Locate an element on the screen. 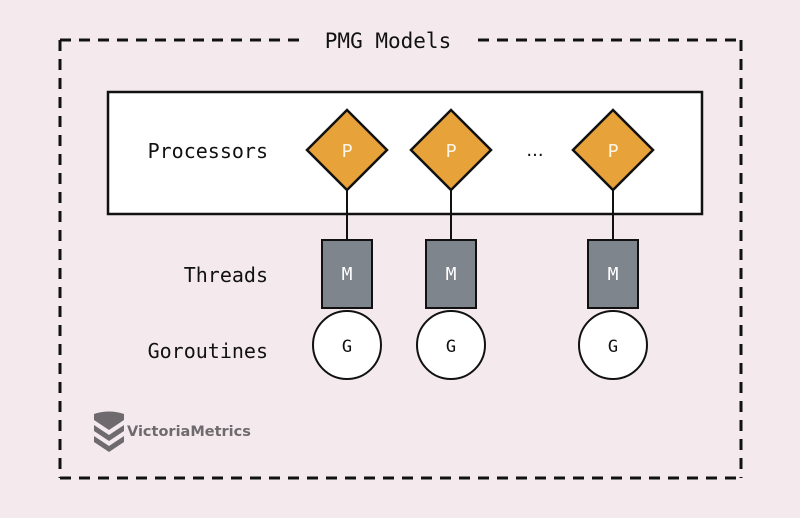  row-label-goroutines: Goroutines is located at coordinates (208, 351).